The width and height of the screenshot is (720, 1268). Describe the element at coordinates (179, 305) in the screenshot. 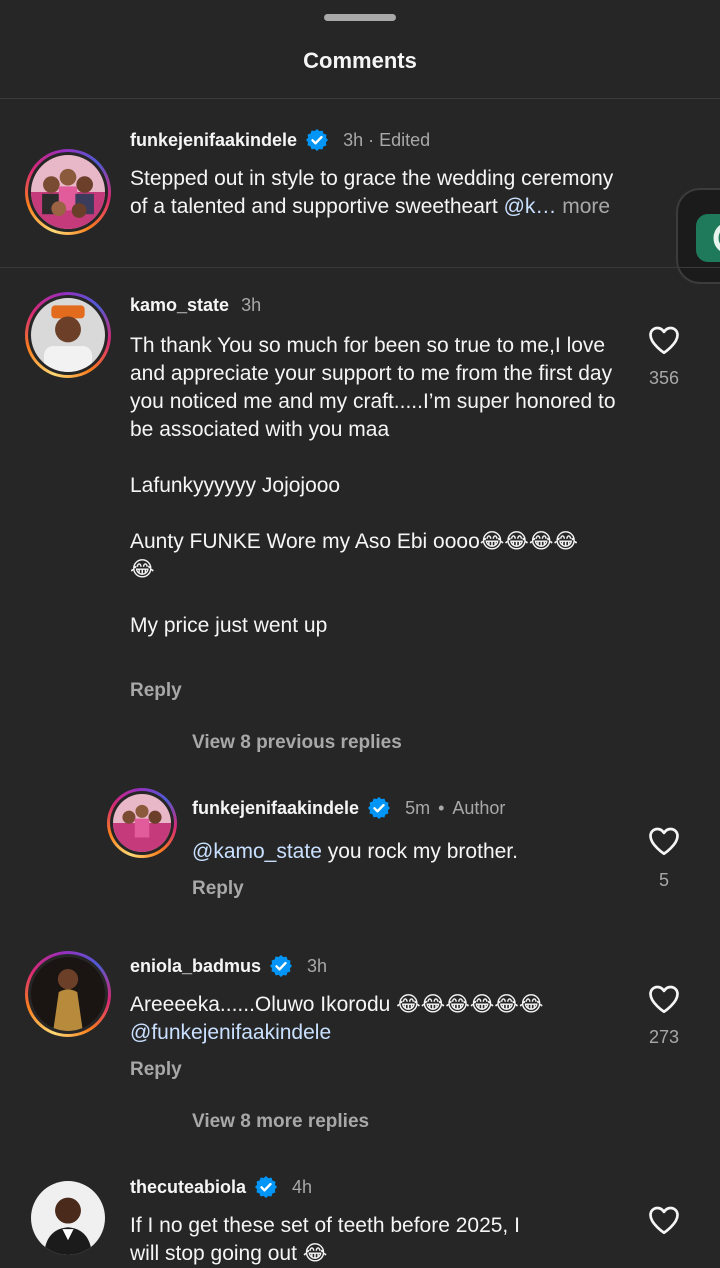

I see `comment-username: kamo_state` at that location.